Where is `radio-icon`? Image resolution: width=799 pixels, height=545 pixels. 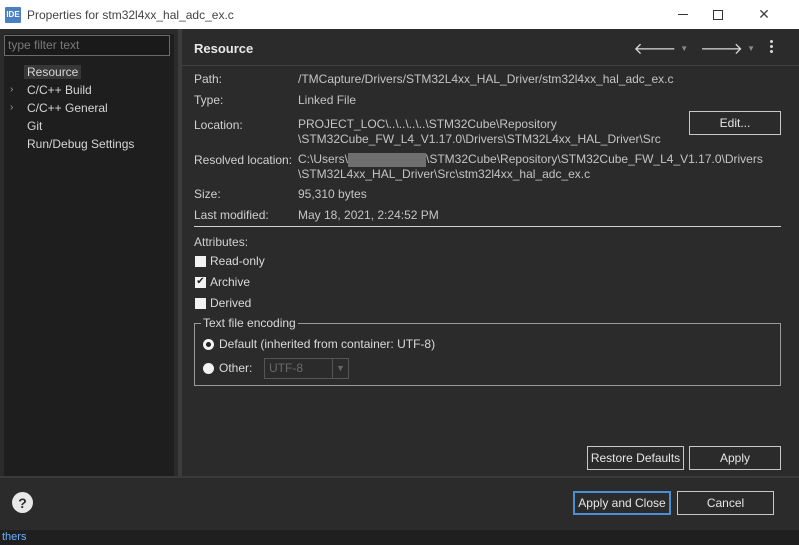
radio-icon is located at coordinates (208, 368).